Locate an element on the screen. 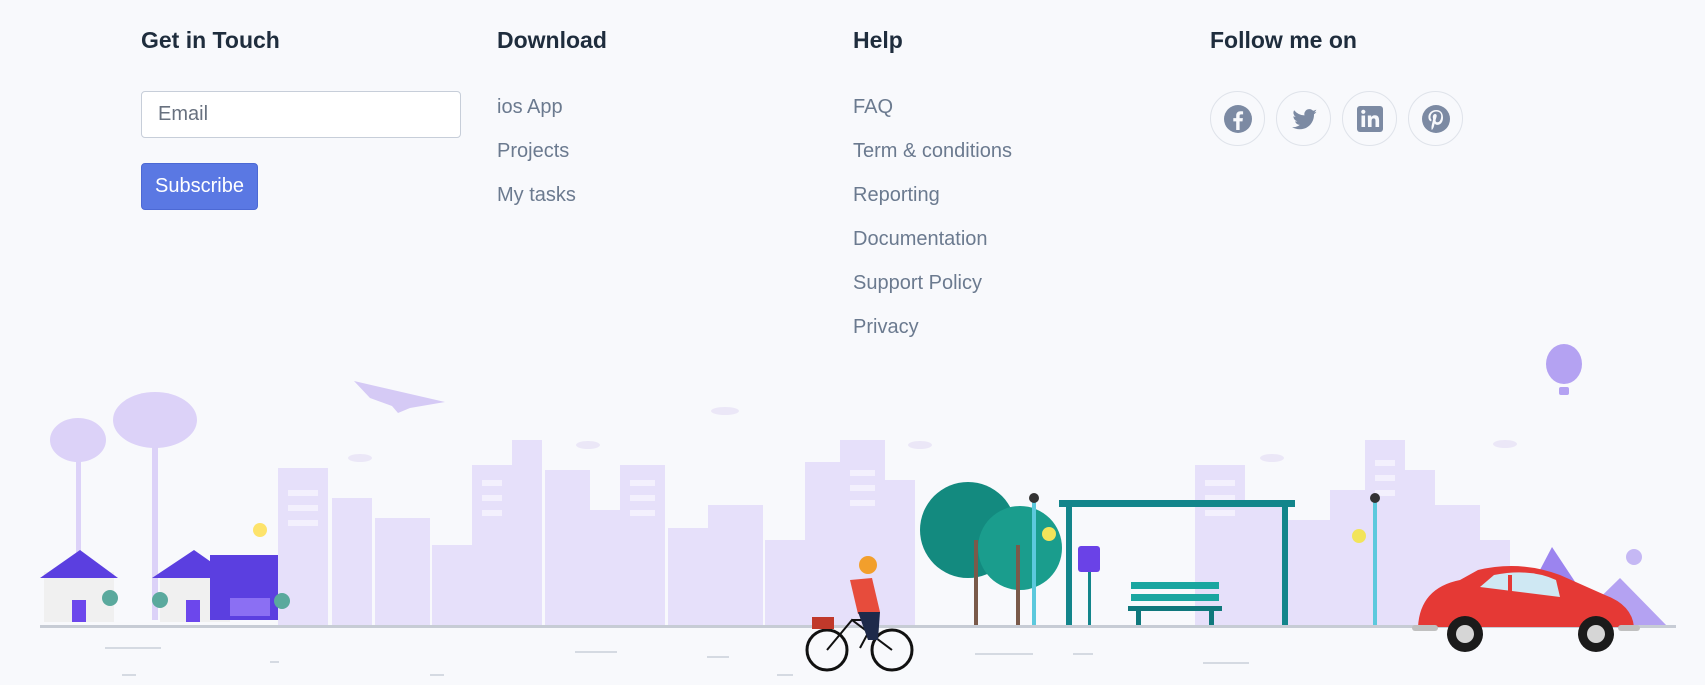 The height and width of the screenshot is (685, 1705). ios-app-link: ios App is located at coordinates (530, 107).